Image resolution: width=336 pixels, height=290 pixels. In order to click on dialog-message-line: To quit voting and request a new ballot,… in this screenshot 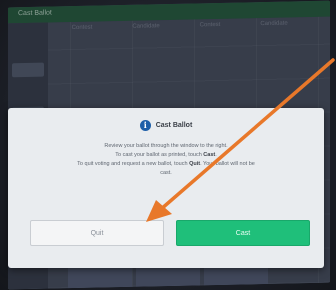, I will do `click(166, 164)`.